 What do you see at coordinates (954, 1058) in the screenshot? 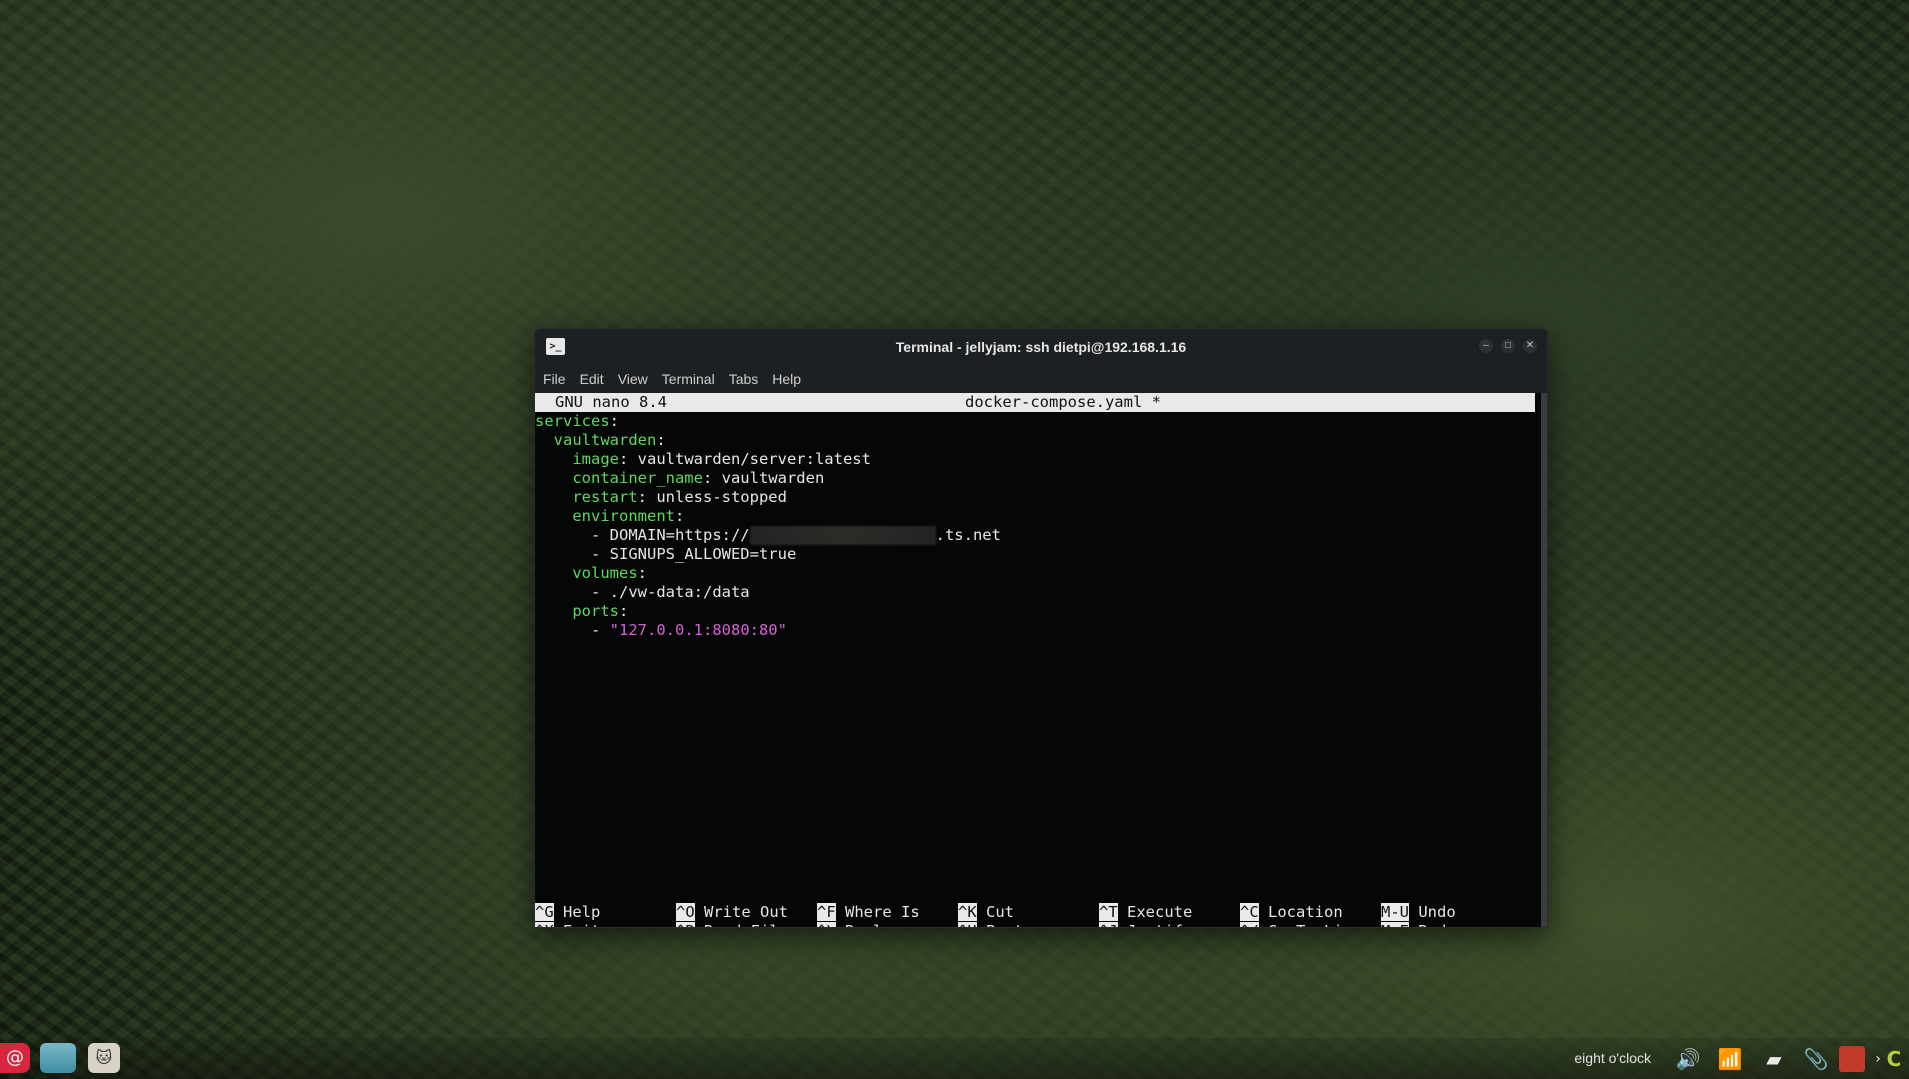
I see `taskbar: @ 🐱 eight o'clock 🔊 📶 ▰ 📎 › C` at bounding box center [954, 1058].